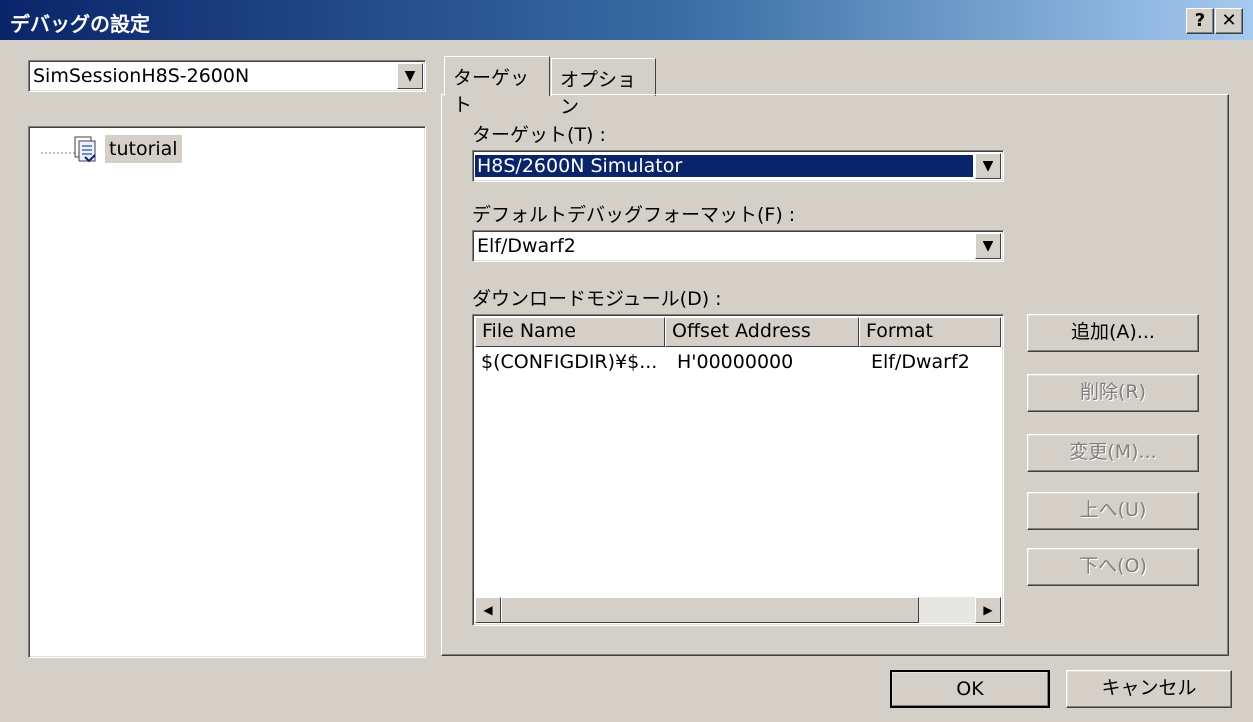 Image resolution: width=1253 pixels, height=722 pixels. I want to click on remove-button: 削除(R), so click(1113, 393).